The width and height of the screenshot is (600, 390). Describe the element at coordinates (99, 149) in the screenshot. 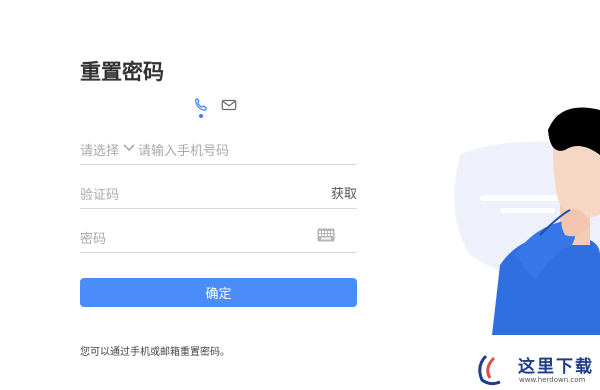

I see `country-code-select: 请选择` at that location.